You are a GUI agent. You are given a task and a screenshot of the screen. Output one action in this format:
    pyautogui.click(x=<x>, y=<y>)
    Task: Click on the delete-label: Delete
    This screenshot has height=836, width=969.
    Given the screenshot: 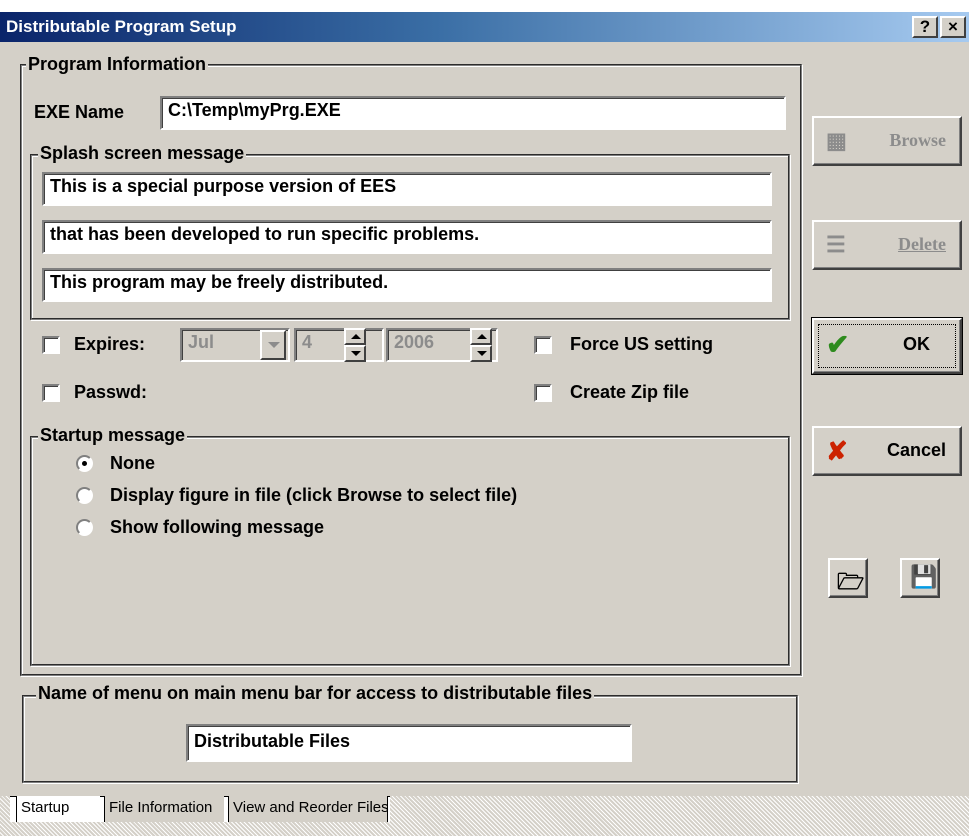 What is the action you would take?
    pyautogui.click(x=922, y=244)
    